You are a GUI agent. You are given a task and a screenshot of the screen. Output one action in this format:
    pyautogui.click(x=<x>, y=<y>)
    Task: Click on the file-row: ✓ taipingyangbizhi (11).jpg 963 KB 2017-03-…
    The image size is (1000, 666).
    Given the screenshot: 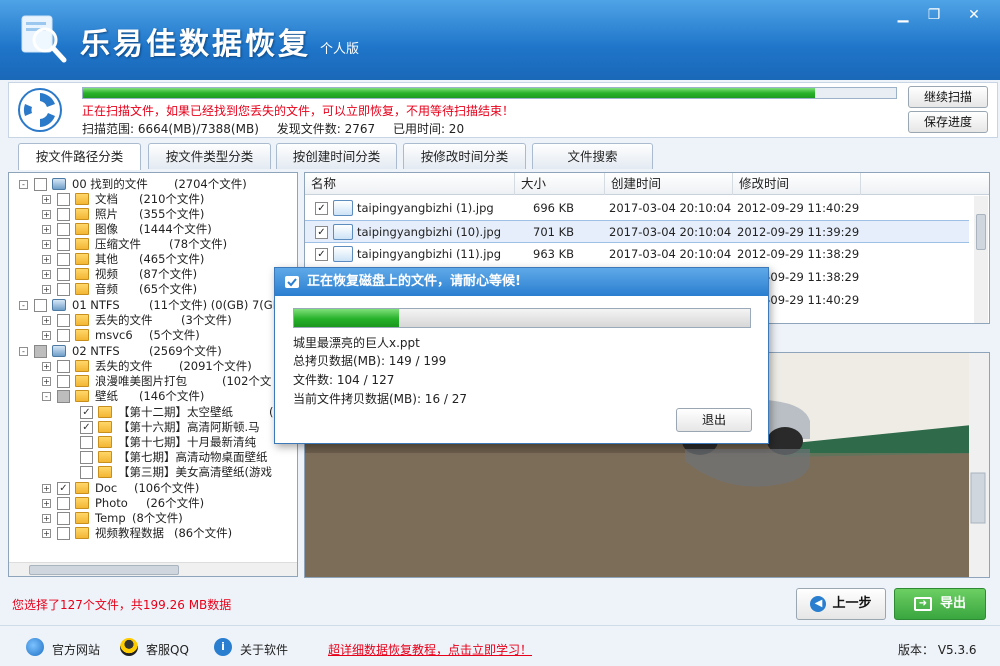 What is the action you would take?
    pyautogui.click(x=637, y=254)
    